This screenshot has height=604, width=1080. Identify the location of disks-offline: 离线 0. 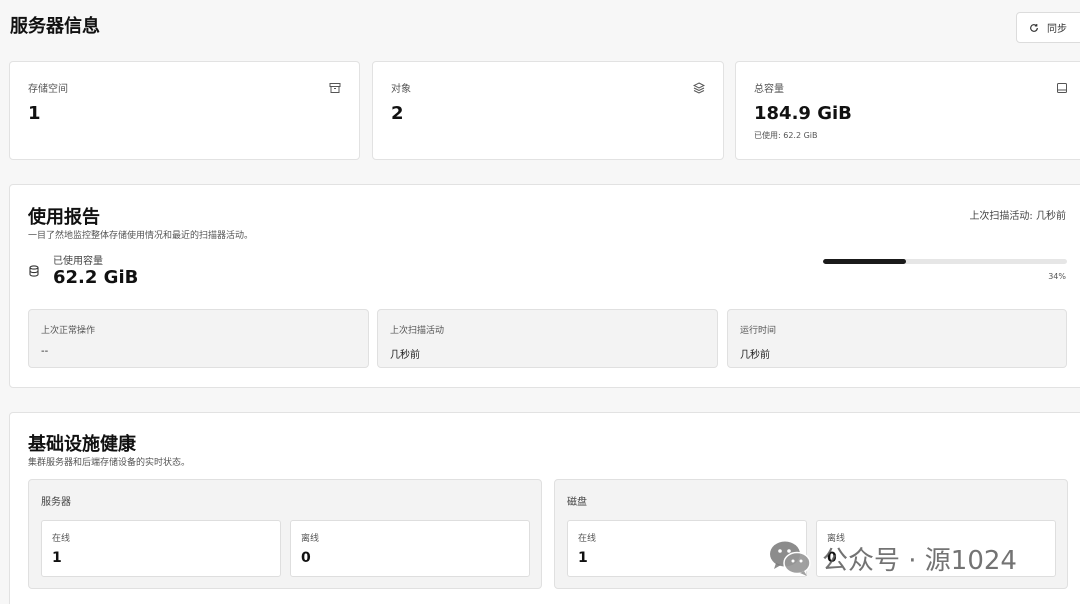
(936, 548).